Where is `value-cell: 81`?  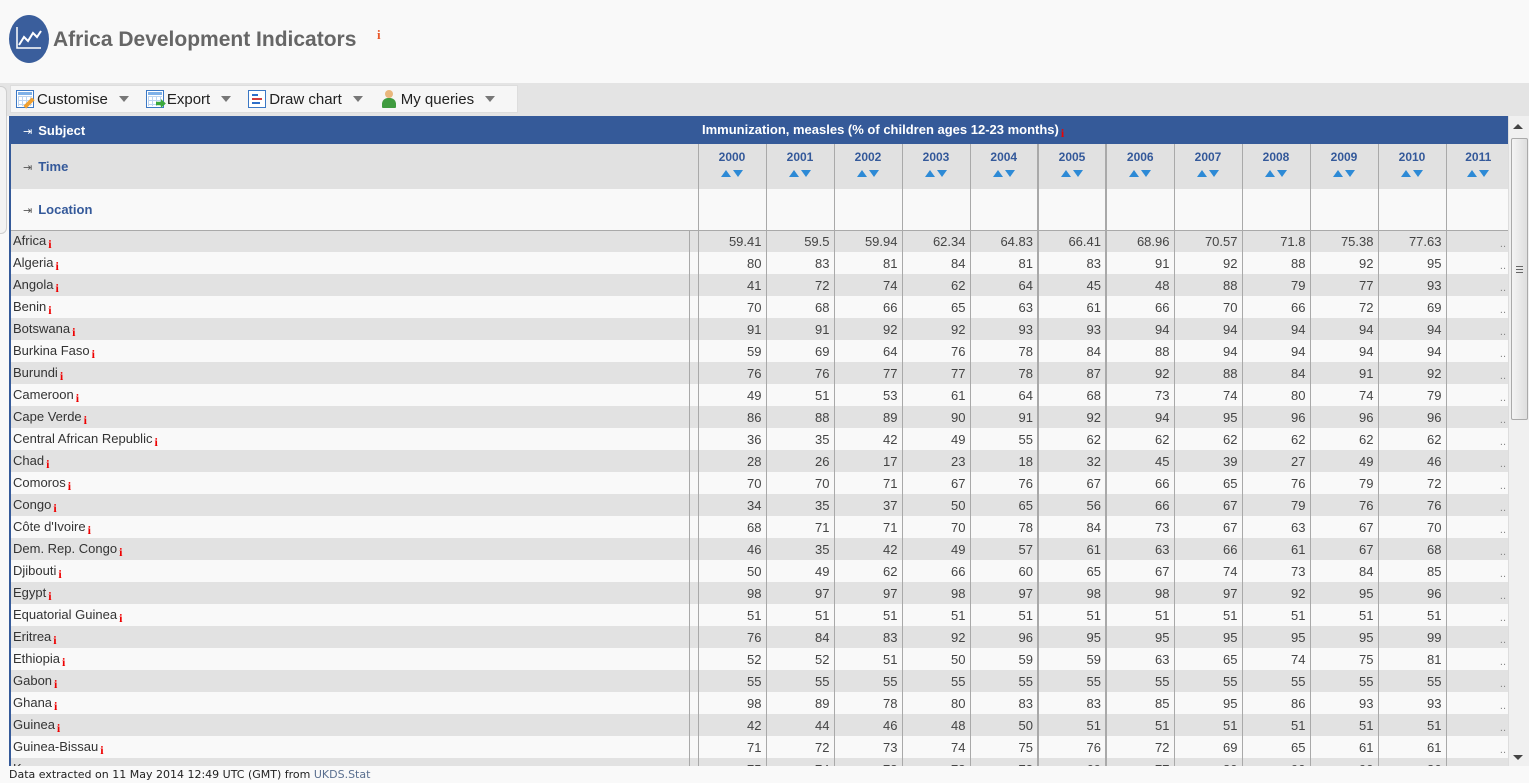 value-cell: 81 is located at coordinates (1412, 659).